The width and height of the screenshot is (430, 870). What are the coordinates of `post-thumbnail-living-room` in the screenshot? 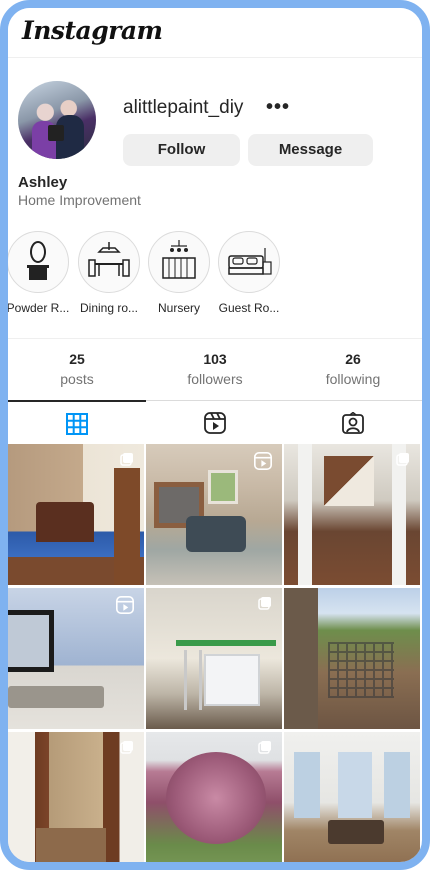 It's located at (214, 514).